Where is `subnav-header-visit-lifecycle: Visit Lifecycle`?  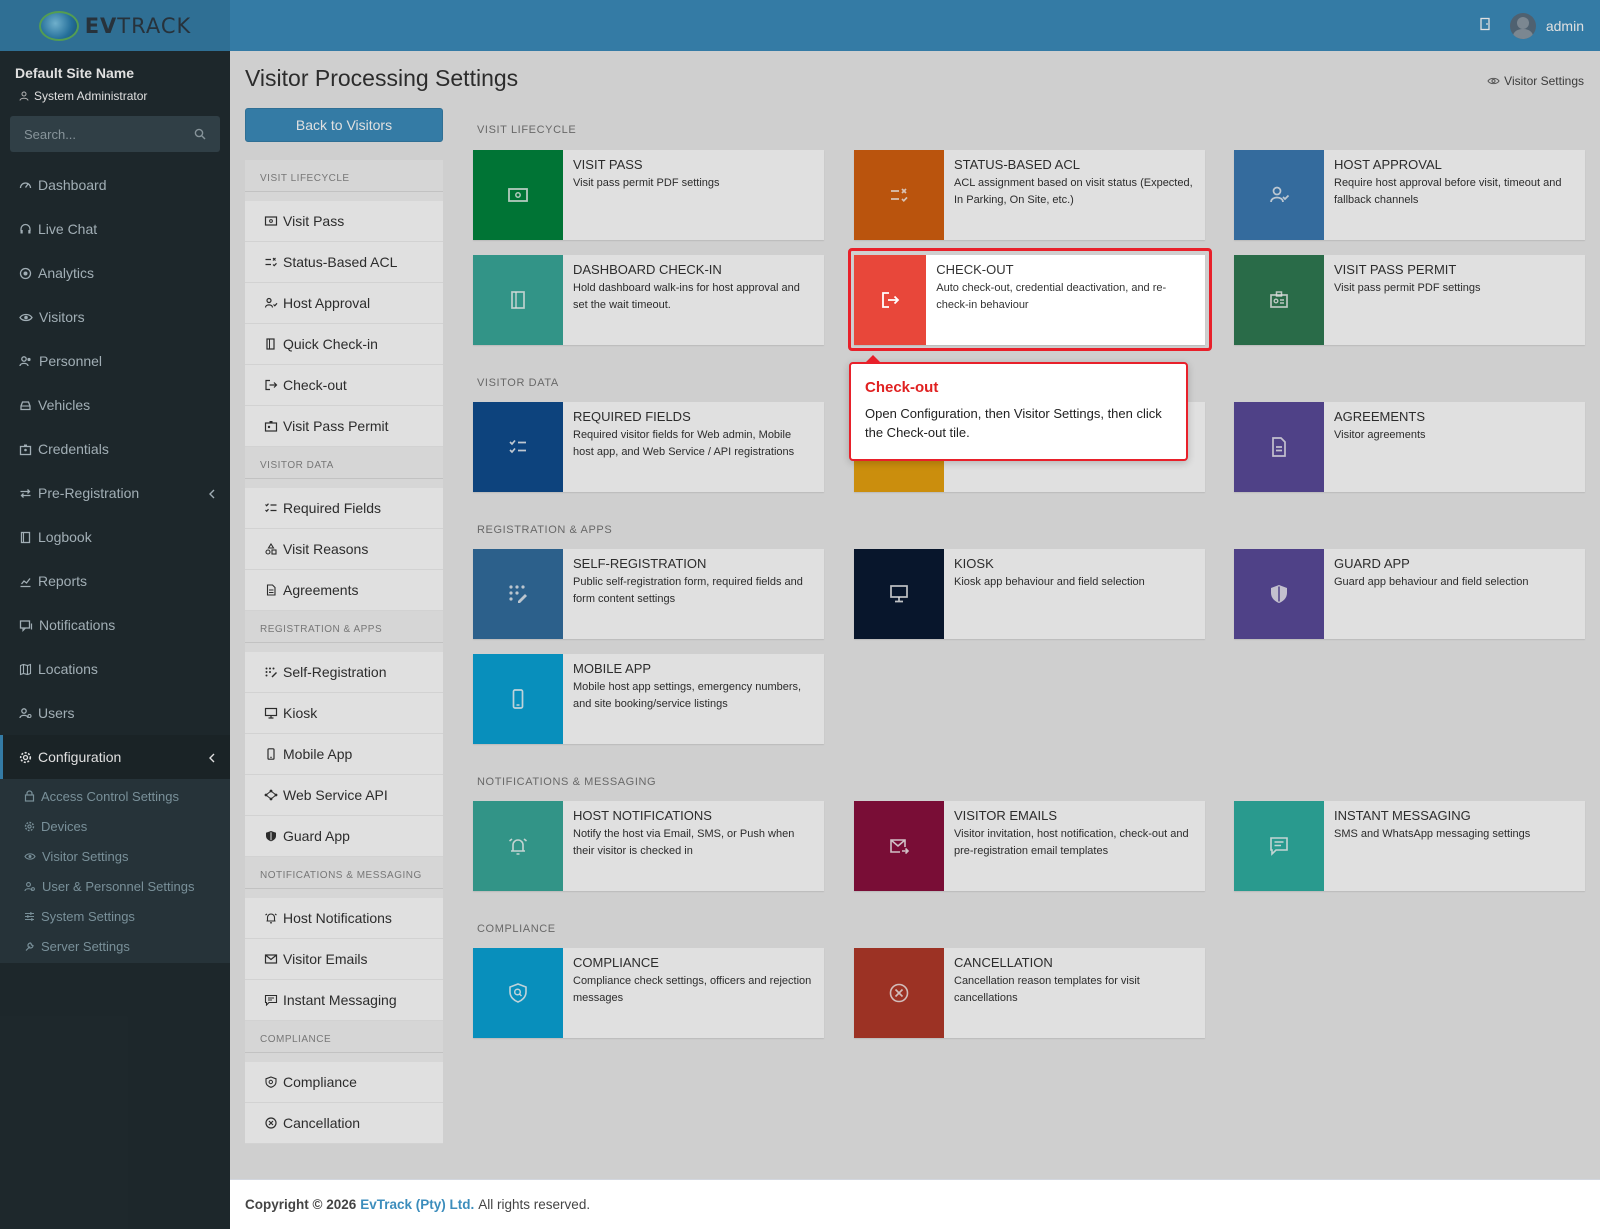
subnav-header-visit-lifecycle: Visit Lifecycle is located at coordinates (344, 176).